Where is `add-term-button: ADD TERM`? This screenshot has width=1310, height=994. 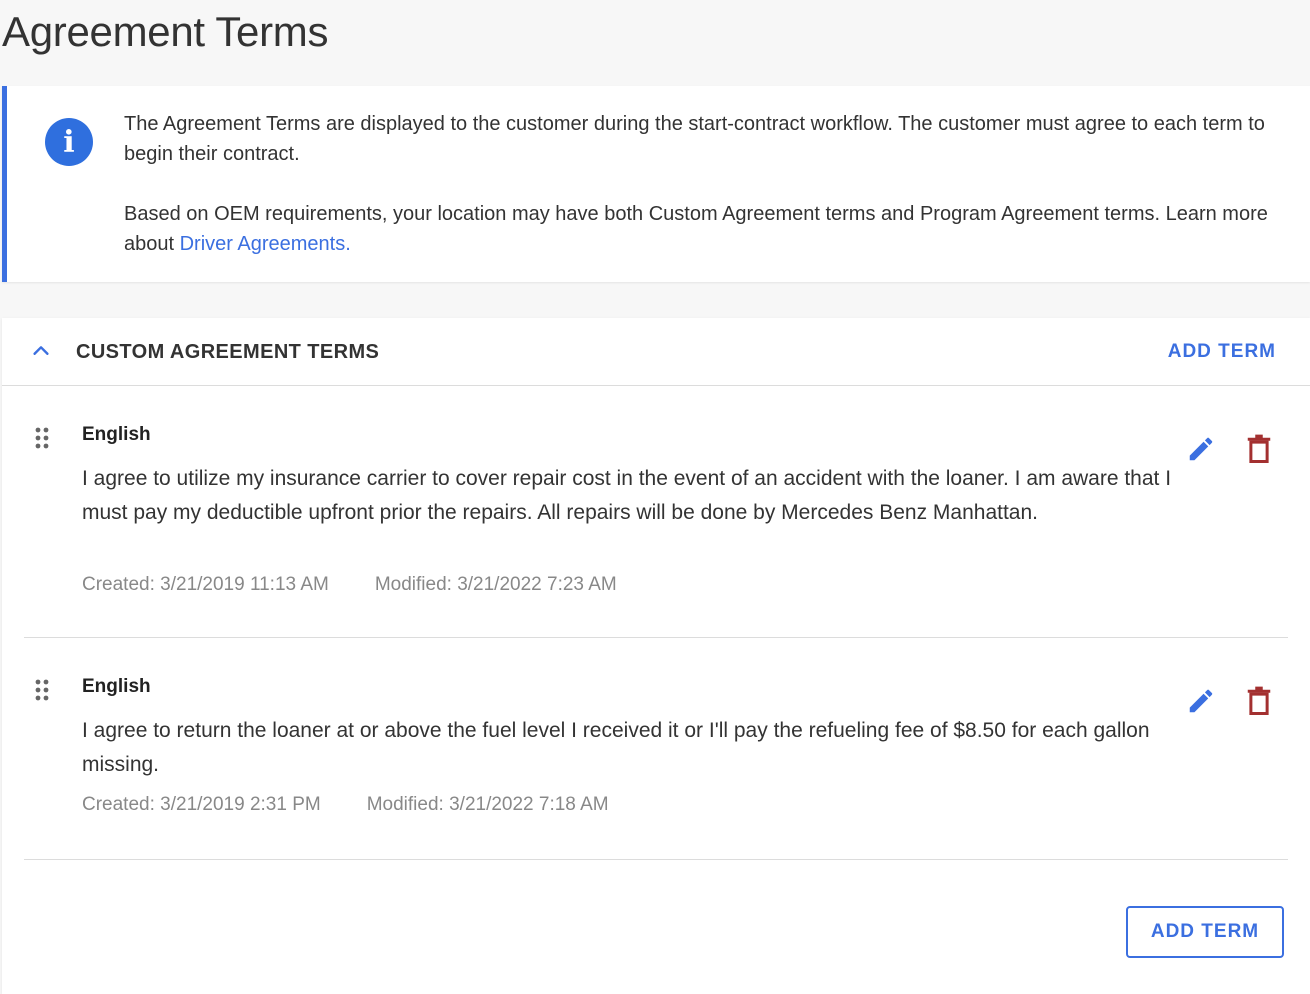
add-term-button: ADD TERM is located at coordinates (1205, 932).